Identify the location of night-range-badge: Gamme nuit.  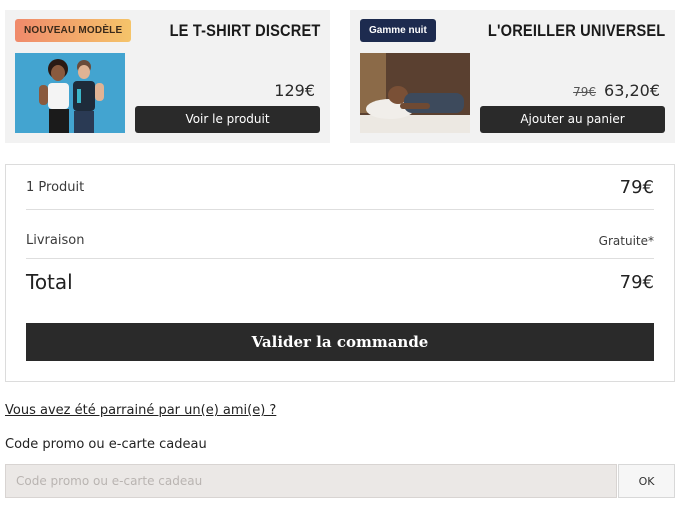
(398, 30).